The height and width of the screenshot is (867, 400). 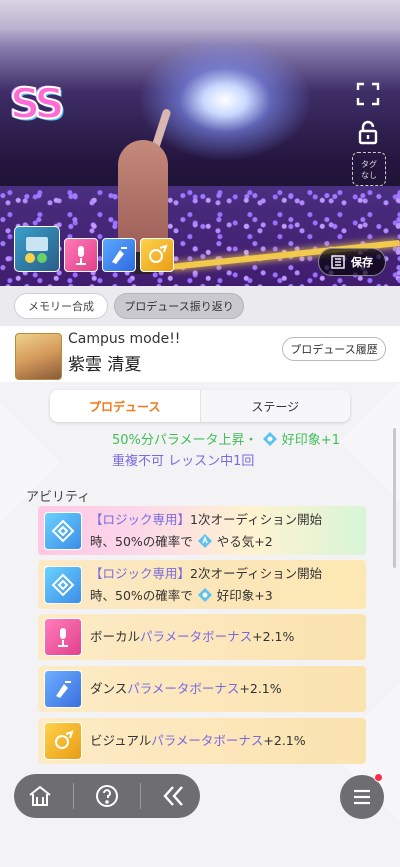 What do you see at coordinates (202, 689) in the screenshot?
I see `ability-item: ダンスパラメータボーナス+2.1%` at bounding box center [202, 689].